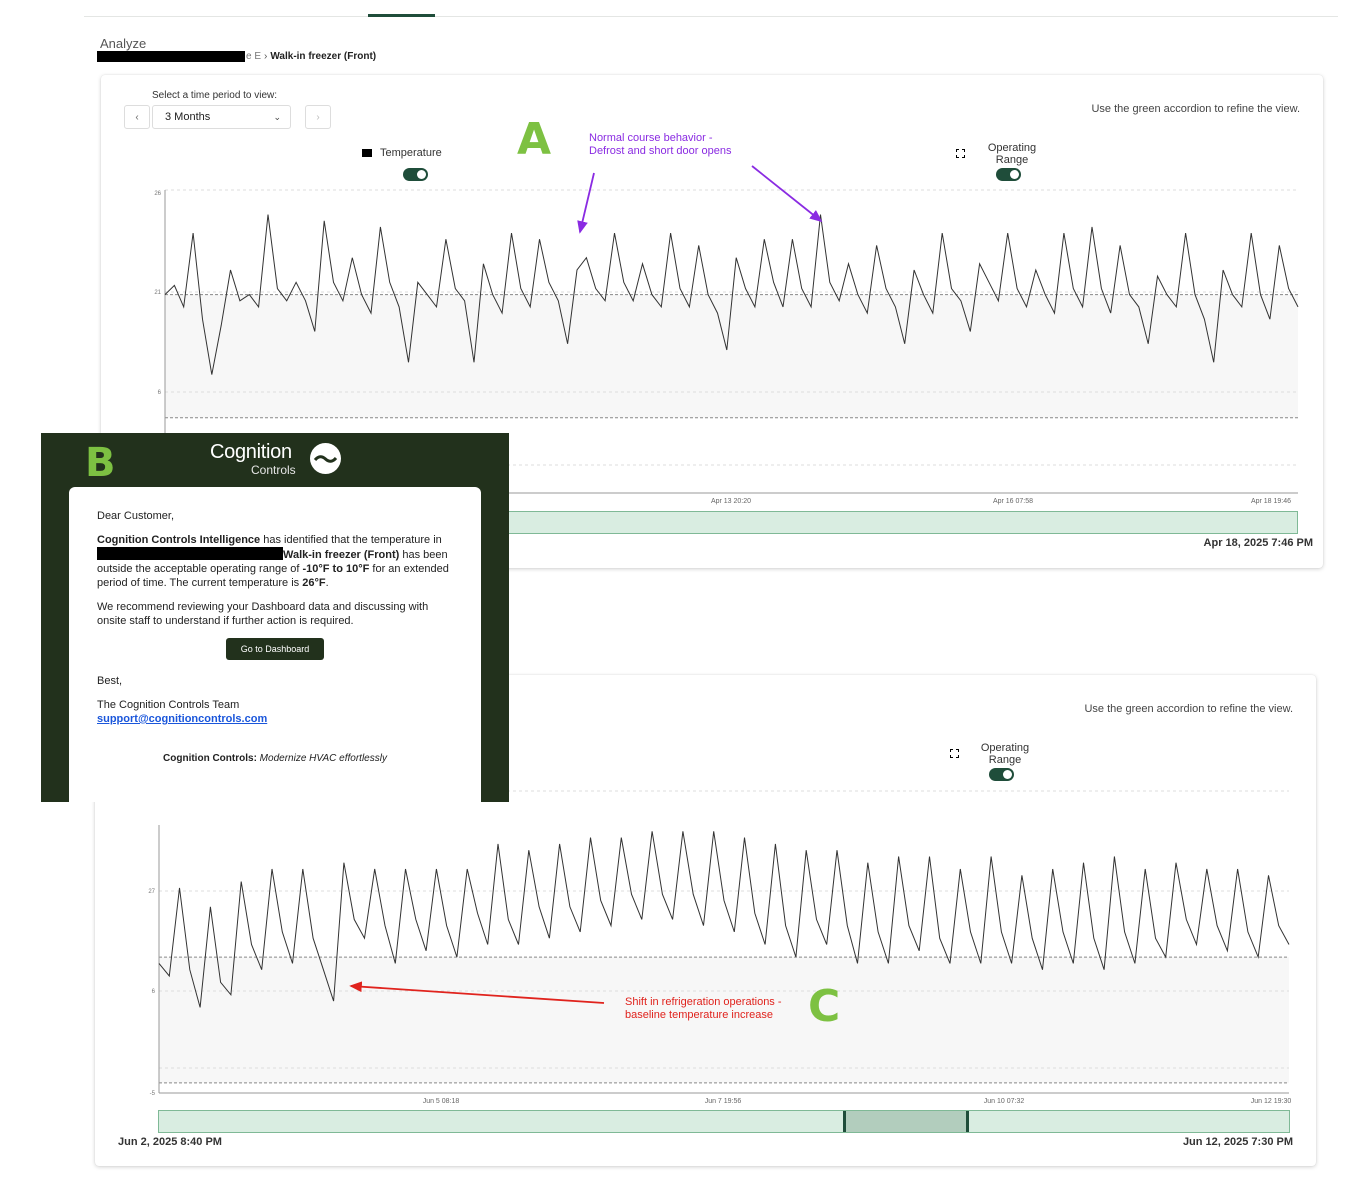 This screenshot has height=1188, width=1362. What do you see at coordinates (100, 463) in the screenshot?
I see `marker-b-label: B` at bounding box center [100, 463].